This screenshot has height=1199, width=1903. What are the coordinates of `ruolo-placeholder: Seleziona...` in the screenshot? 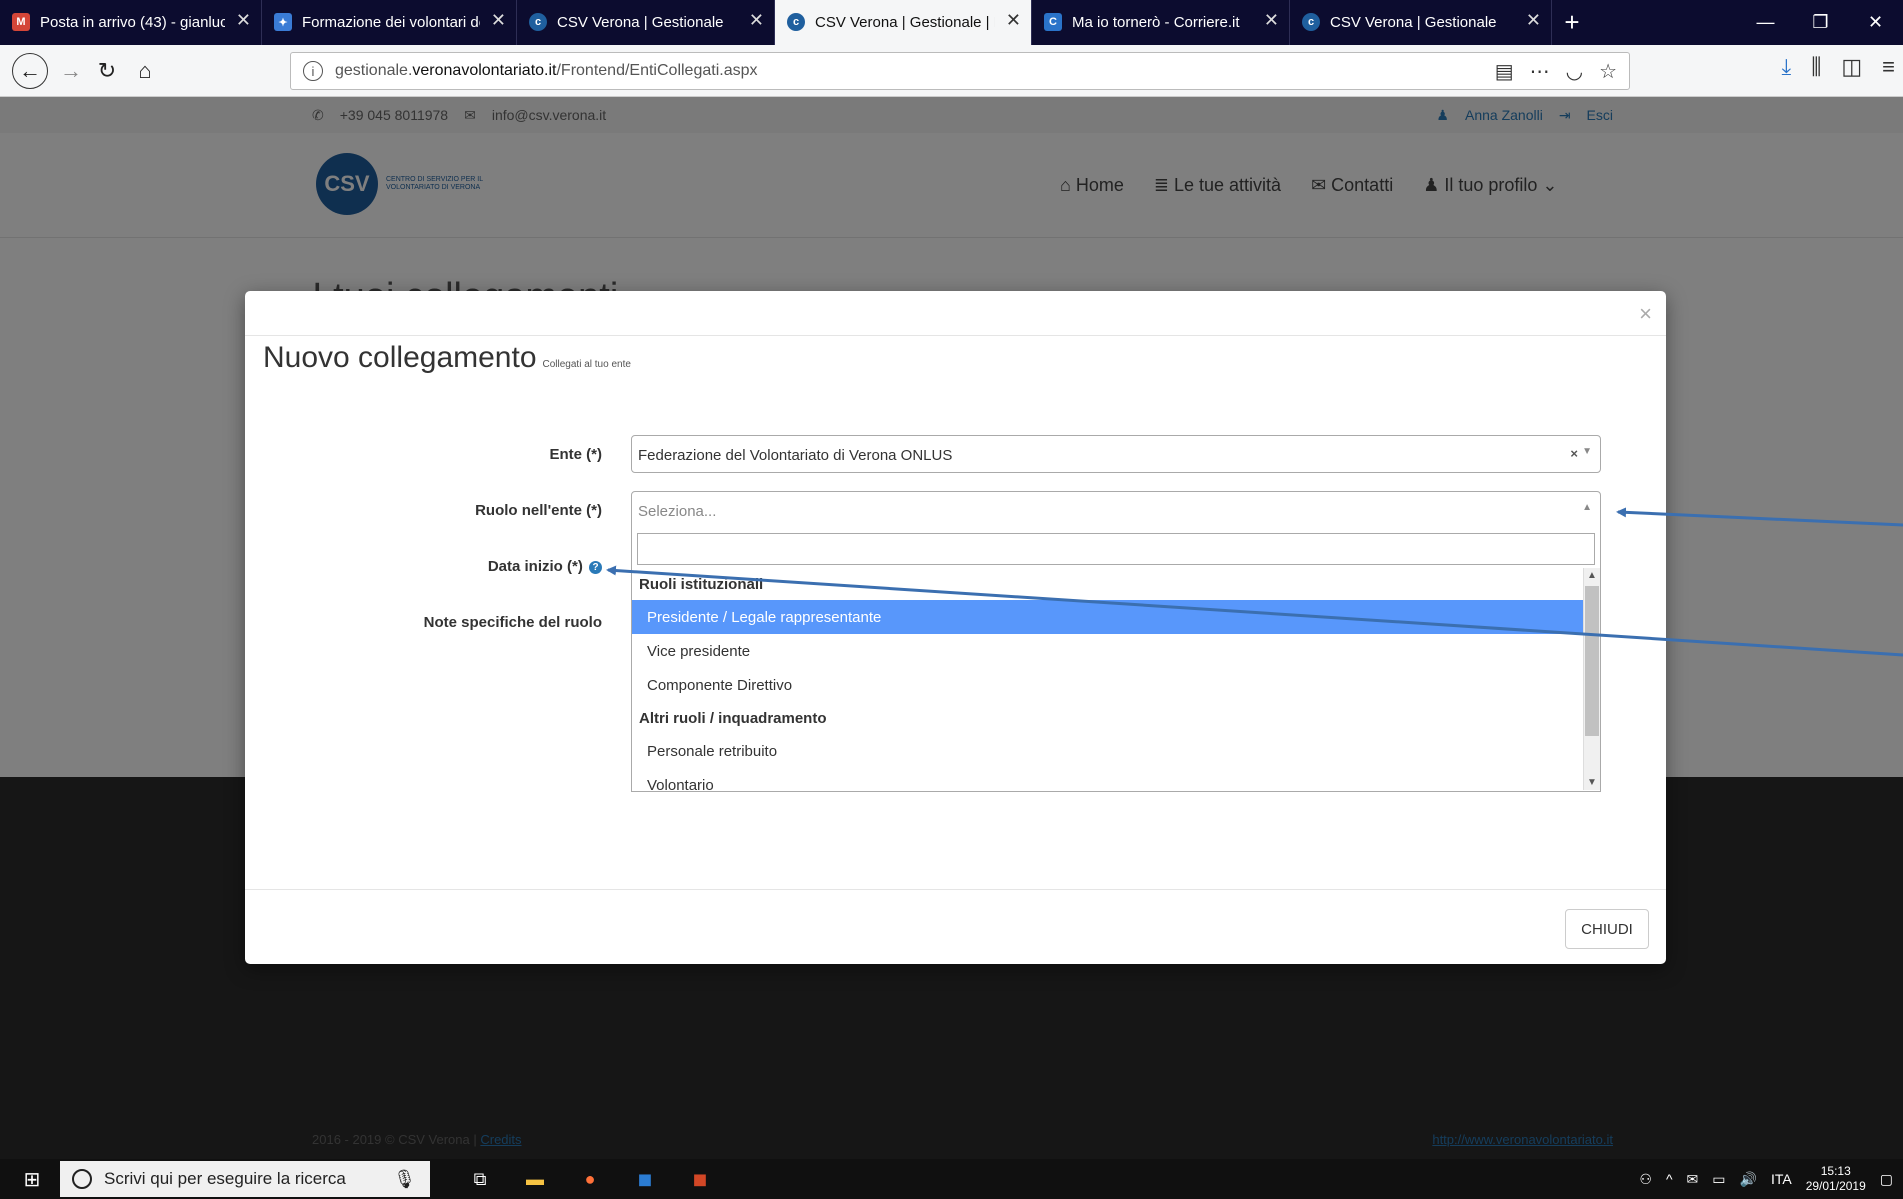 It's located at (677, 511).